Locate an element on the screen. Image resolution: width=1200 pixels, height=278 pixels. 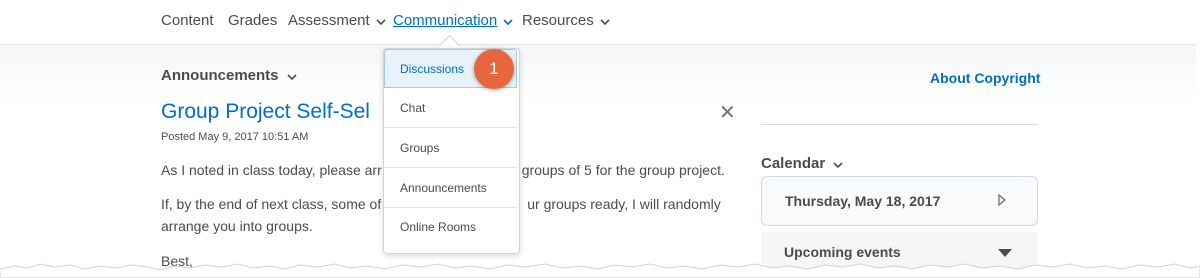
nav-communication-label: Communication is located at coordinates (445, 20).